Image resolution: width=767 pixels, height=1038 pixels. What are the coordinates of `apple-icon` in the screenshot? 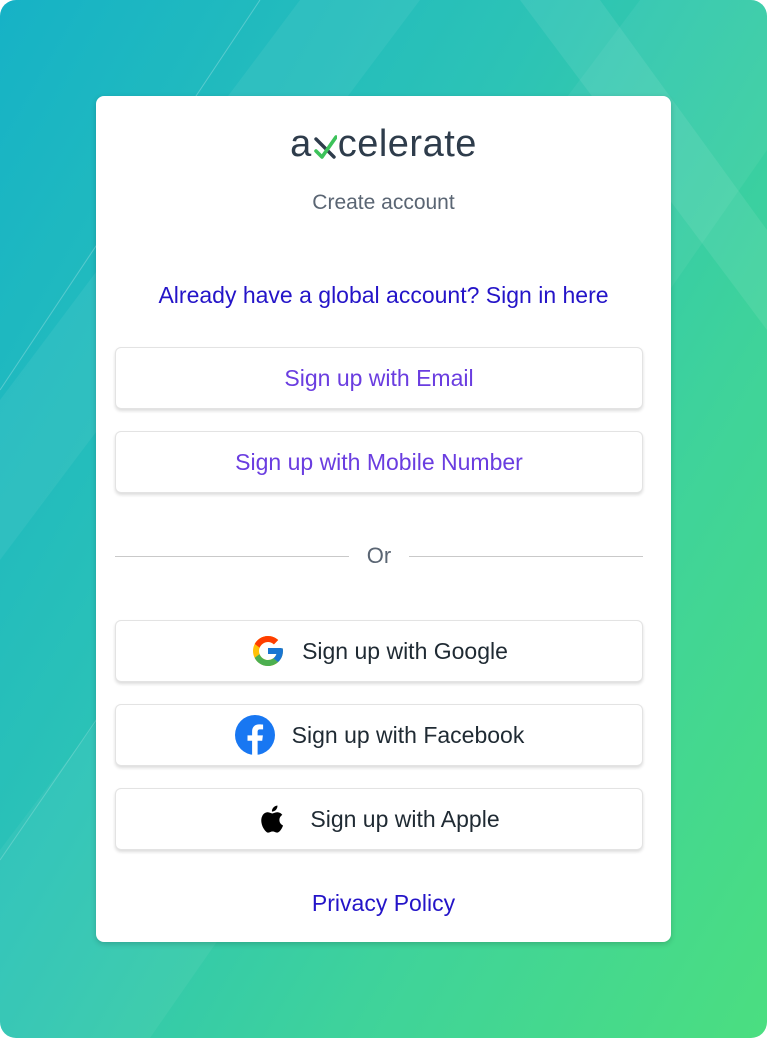 It's located at (271, 819).